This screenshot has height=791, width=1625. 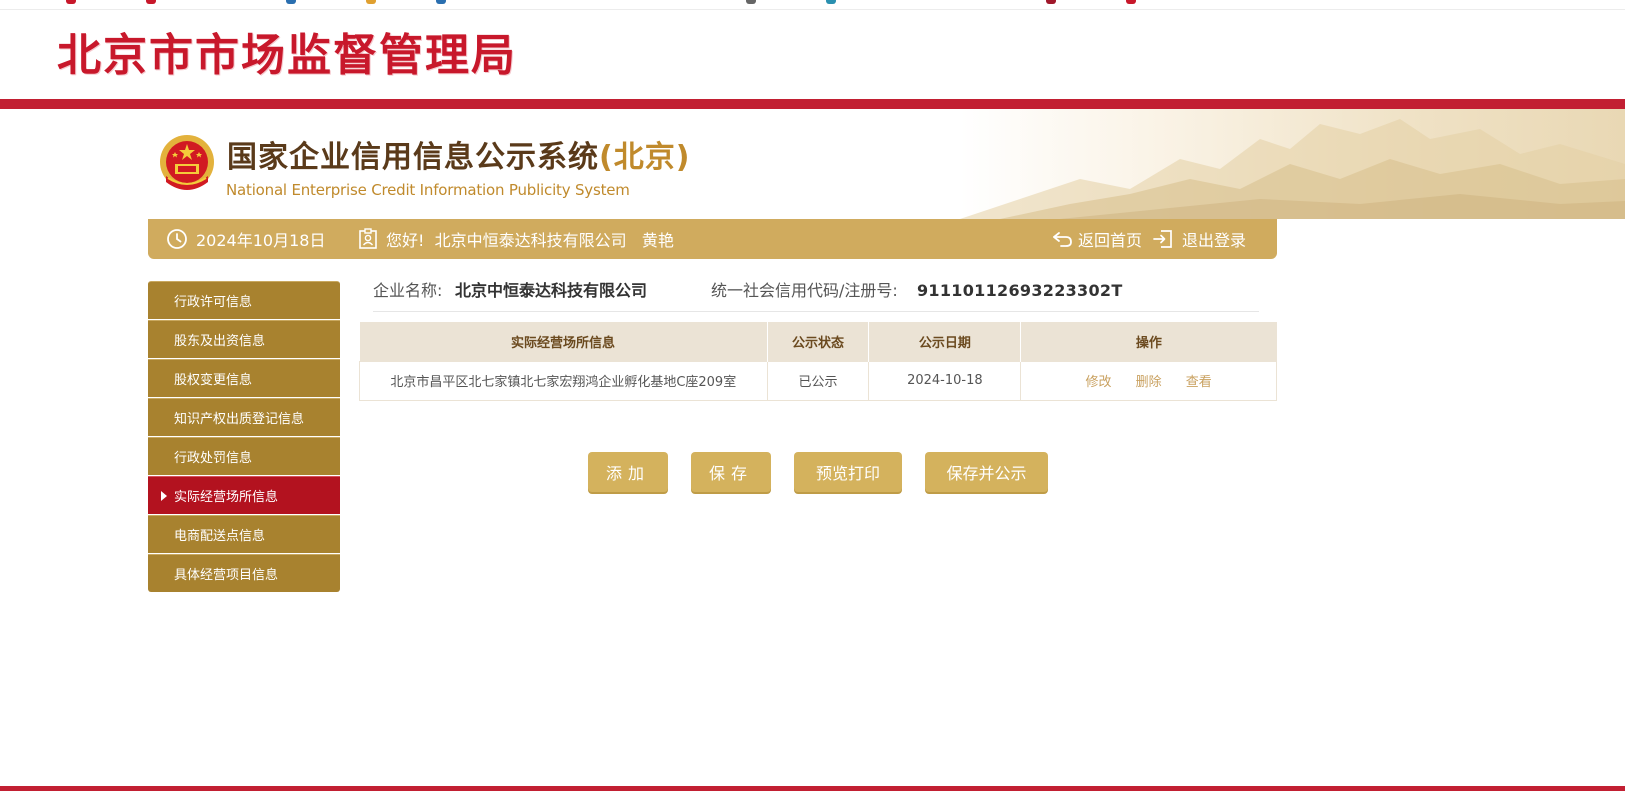 I want to click on sidebar-item-label: 知识产权出质登记信息, so click(x=239, y=419).